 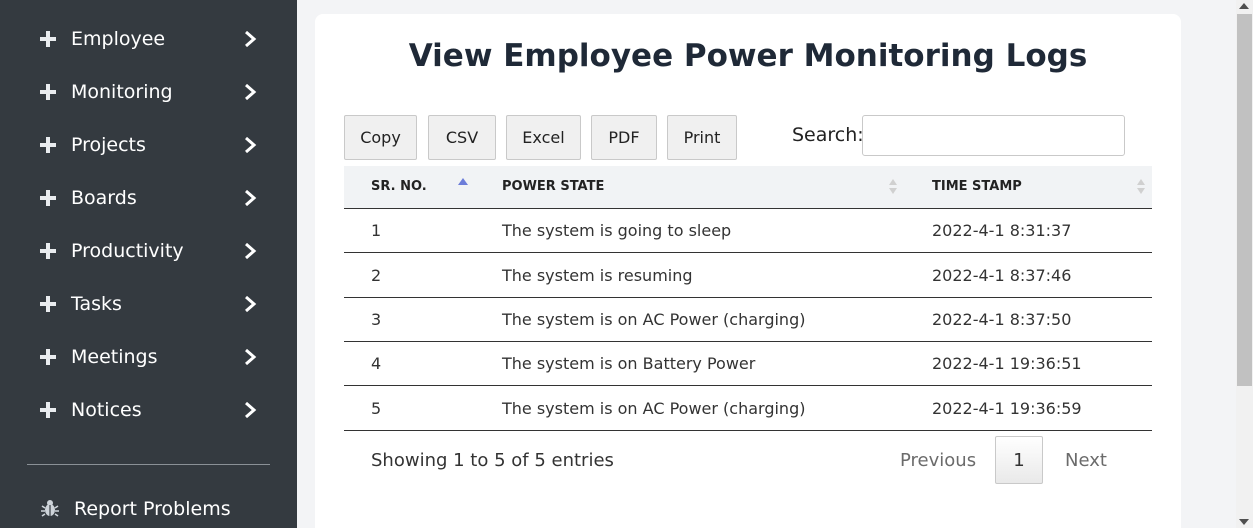 What do you see at coordinates (122, 91) in the screenshot?
I see `sidebar-item-label: Monitoring` at bounding box center [122, 91].